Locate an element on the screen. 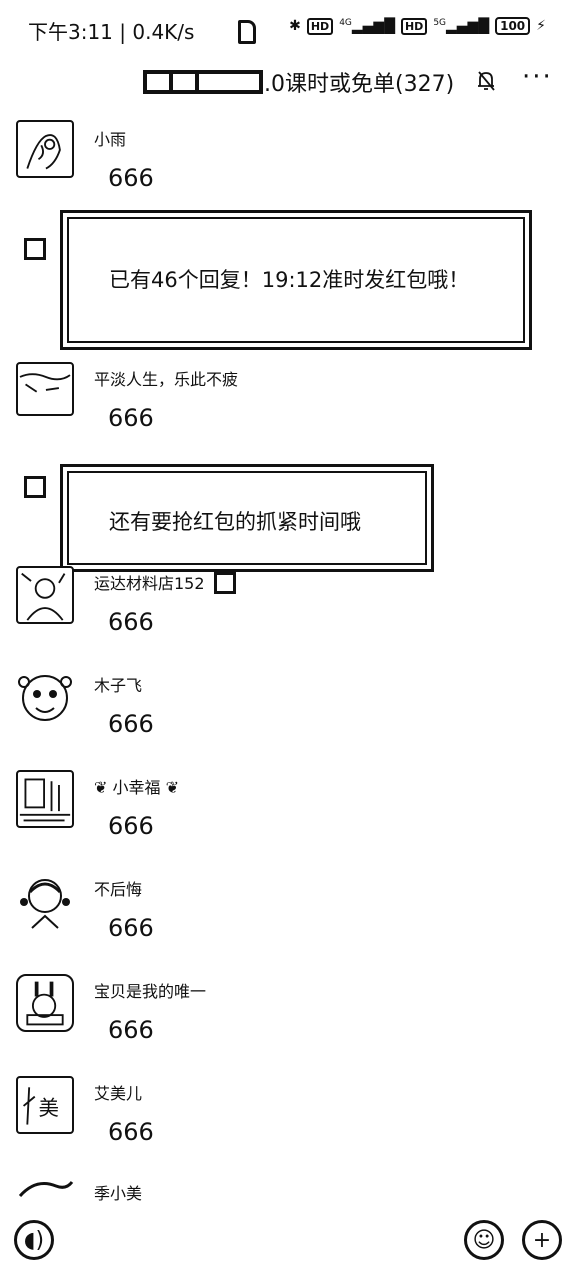 This screenshot has height=1280, width=576. bluetooth-icon: ✱ is located at coordinates (295, 26).